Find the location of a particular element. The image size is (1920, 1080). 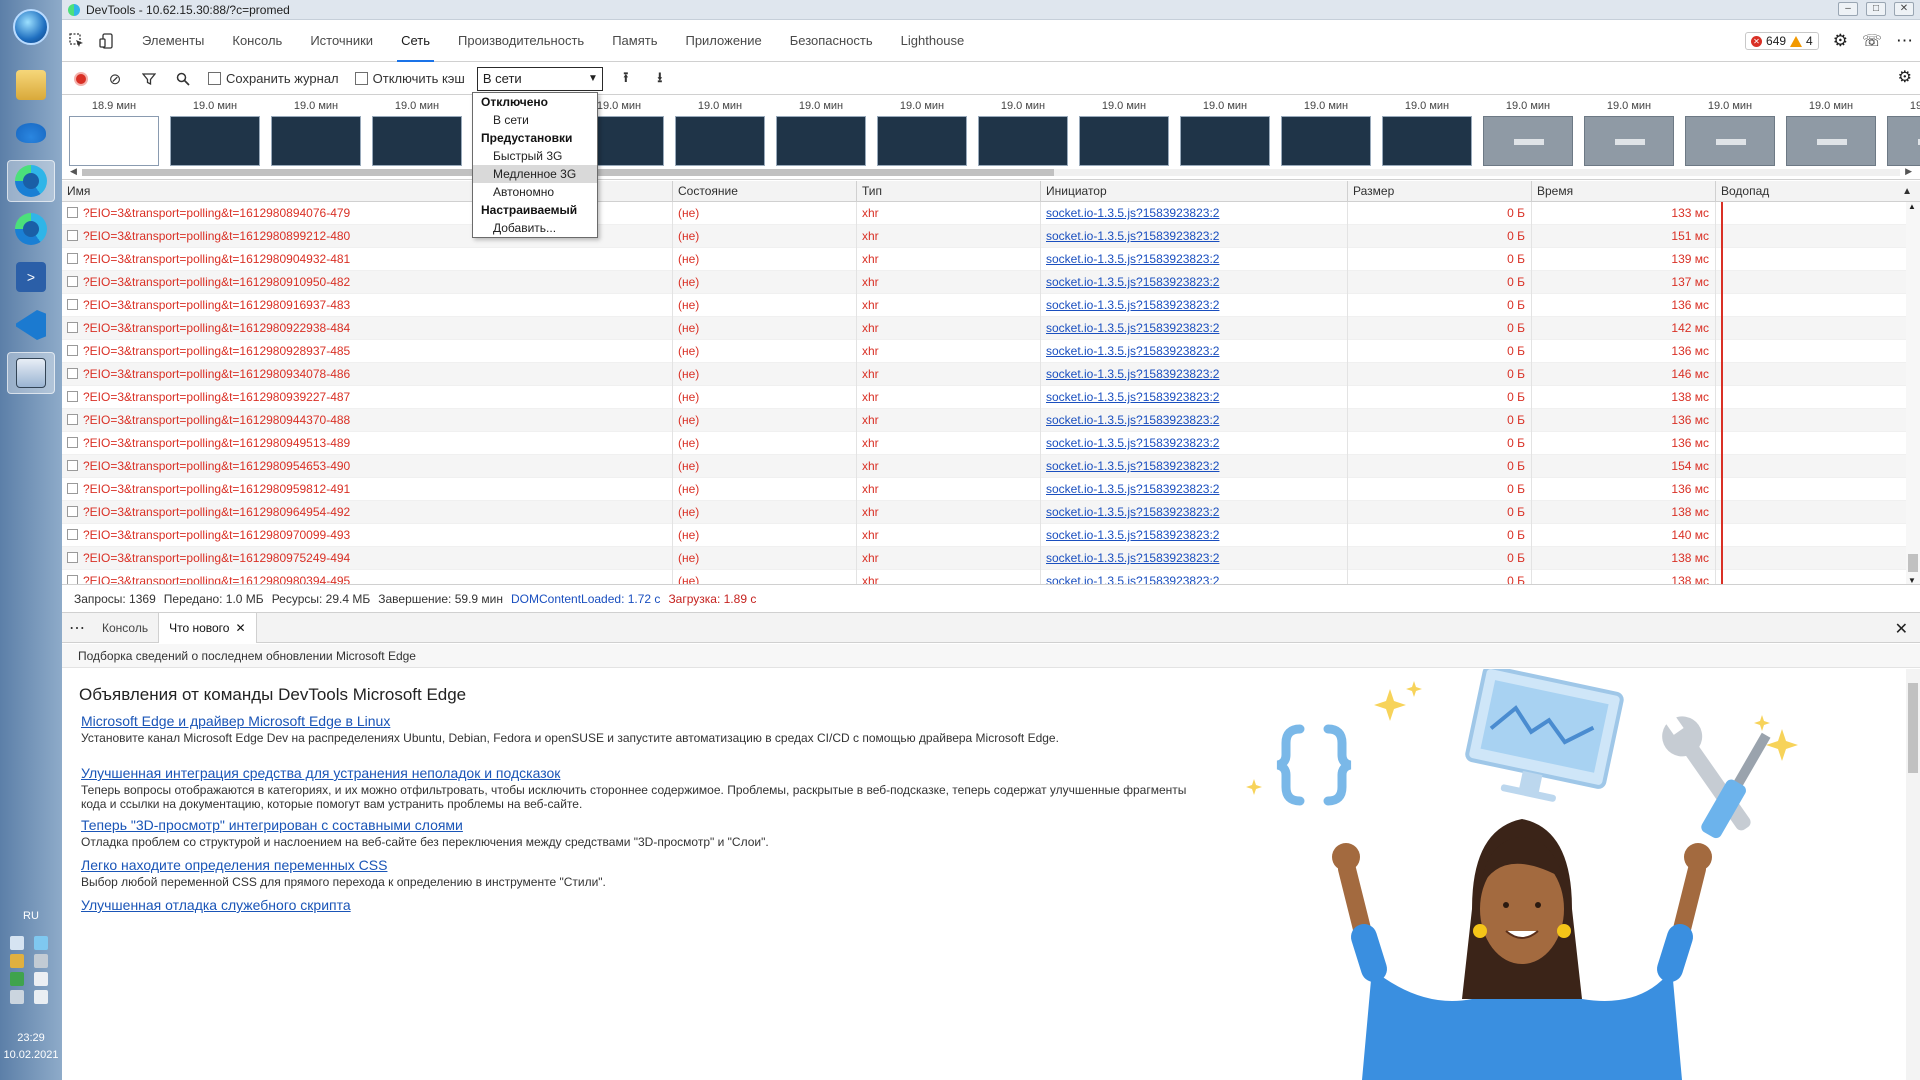

whats-new-link: Улучшенная отладка служебного скрипта is located at coordinates (636, 905).